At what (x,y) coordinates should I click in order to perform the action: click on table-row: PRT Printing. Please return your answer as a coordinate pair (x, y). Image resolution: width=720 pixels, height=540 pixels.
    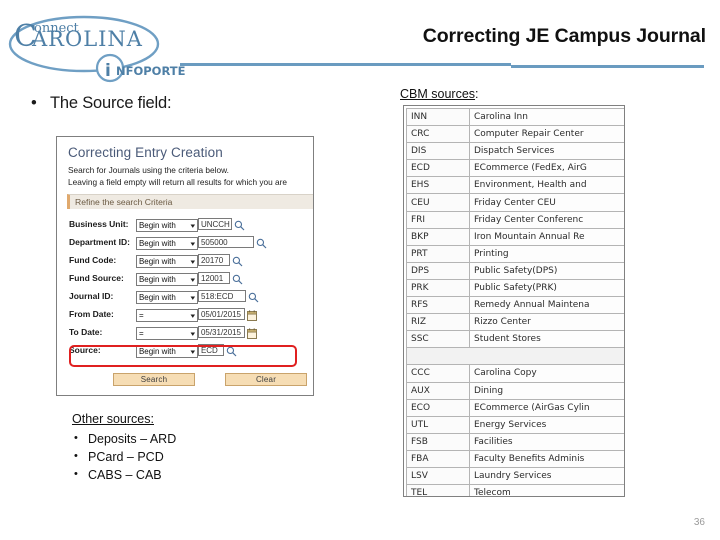
    Looking at the image, I should click on (515, 253).